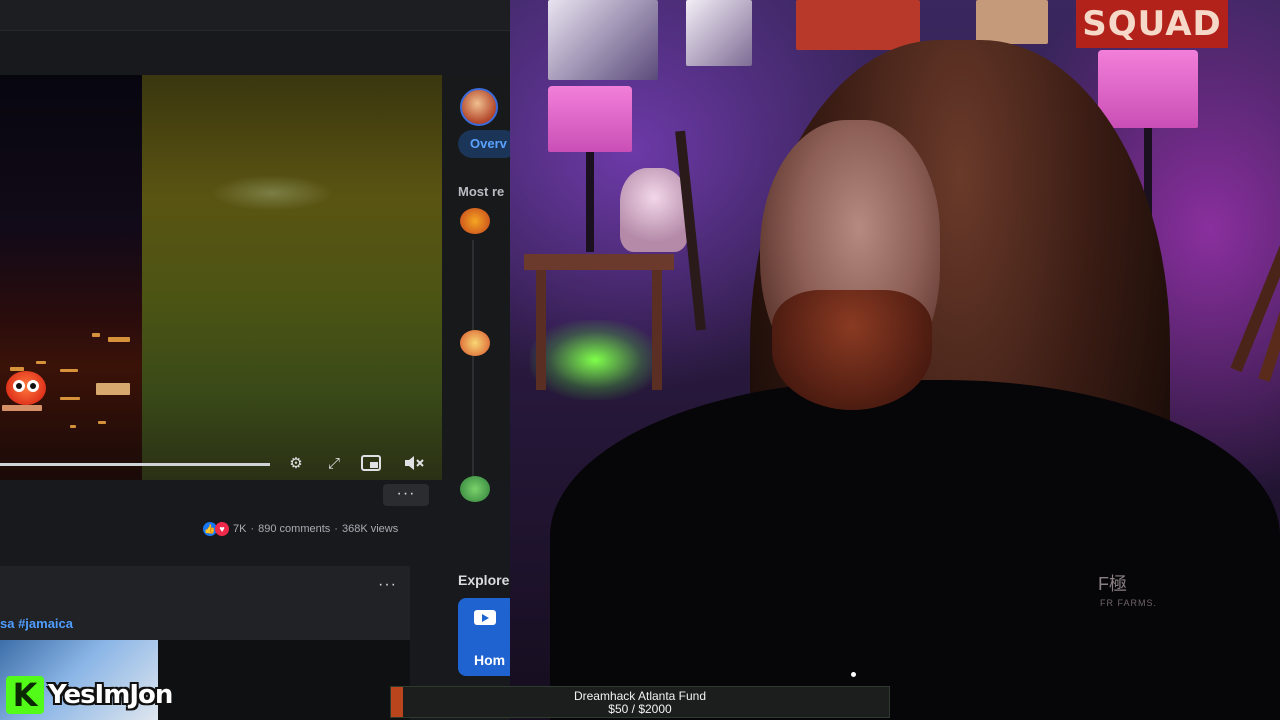  Describe the element at coordinates (334, 464) in the screenshot. I see `expand-icon: ⤢` at that location.